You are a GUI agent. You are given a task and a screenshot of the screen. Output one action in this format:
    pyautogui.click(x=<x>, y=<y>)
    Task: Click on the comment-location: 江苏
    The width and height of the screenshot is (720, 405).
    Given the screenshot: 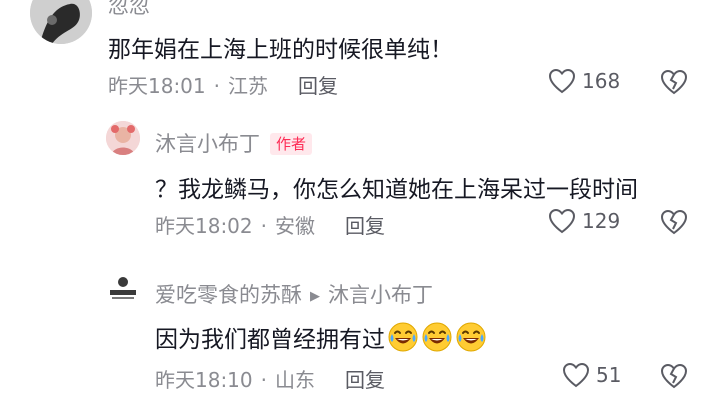 What is the action you would take?
    pyautogui.click(x=248, y=86)
    